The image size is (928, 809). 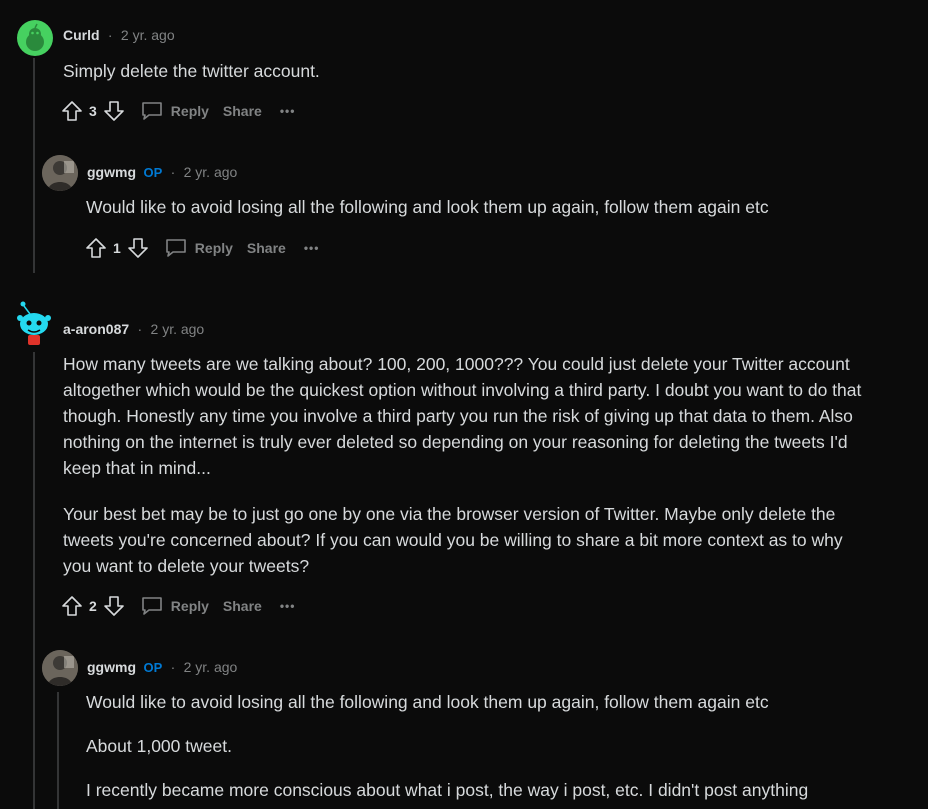 I want to click on vote-score: 1, so click(x=117, y=248).